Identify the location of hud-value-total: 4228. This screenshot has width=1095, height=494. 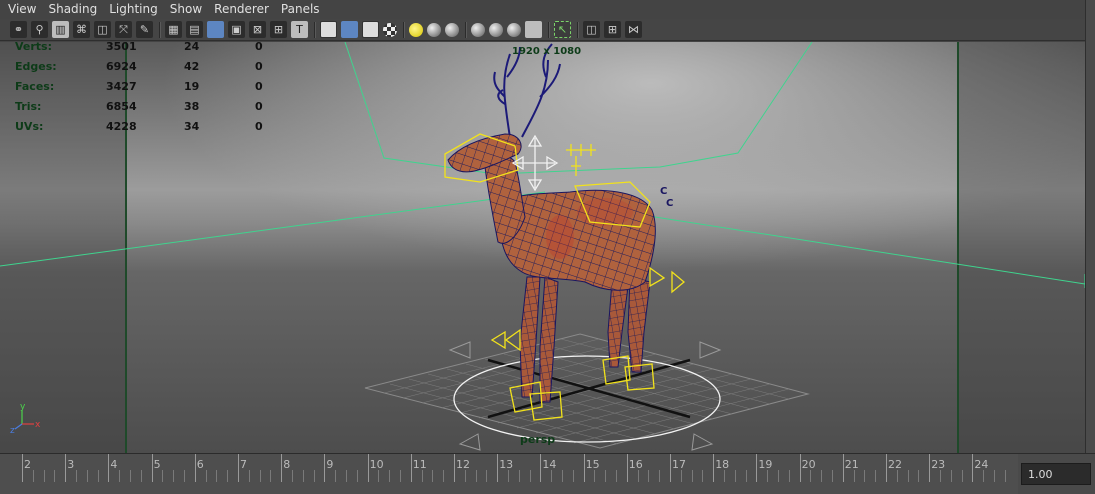
(121, 126).